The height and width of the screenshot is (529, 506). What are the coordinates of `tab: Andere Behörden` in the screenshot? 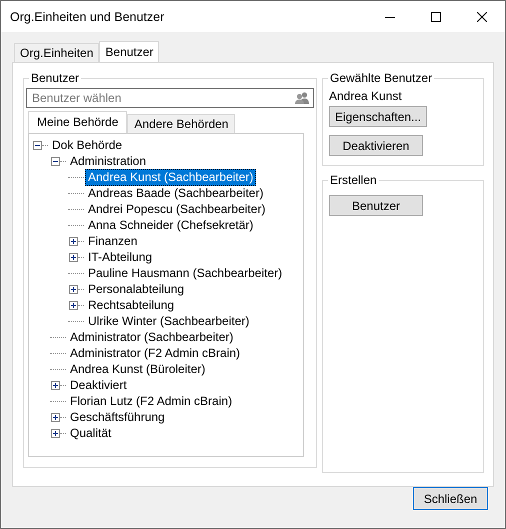 It's located at (181, 123).